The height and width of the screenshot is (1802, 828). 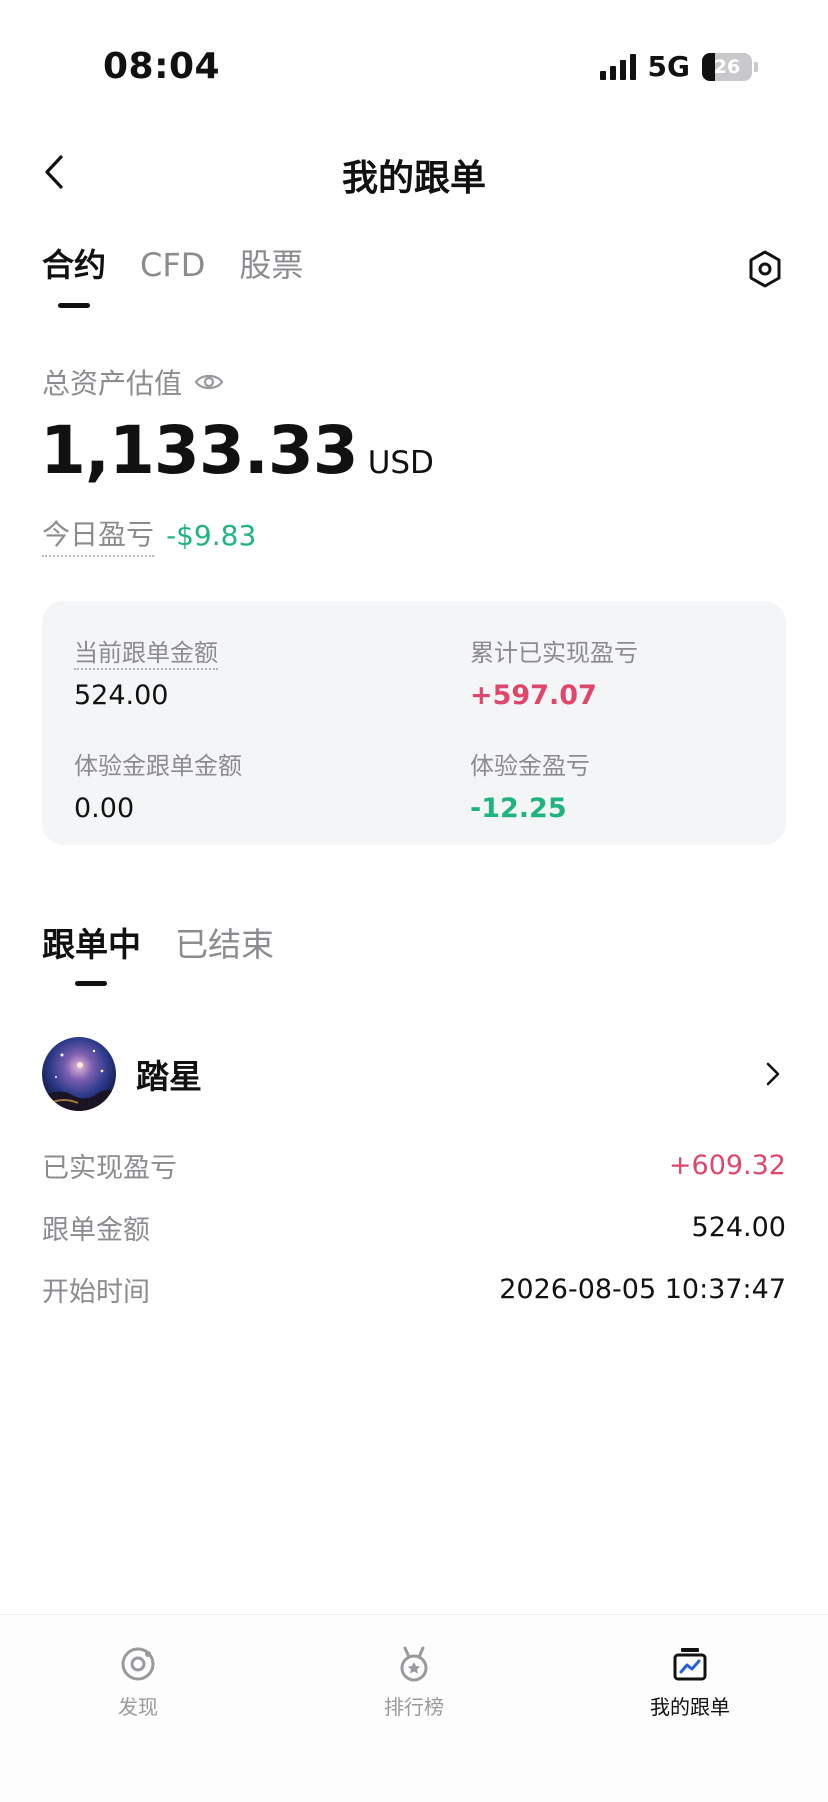 What do you see at coordinates (414, 1664) in the screenshot?
I see `ranking-medal-icon` at bounding box center [414, 1664].